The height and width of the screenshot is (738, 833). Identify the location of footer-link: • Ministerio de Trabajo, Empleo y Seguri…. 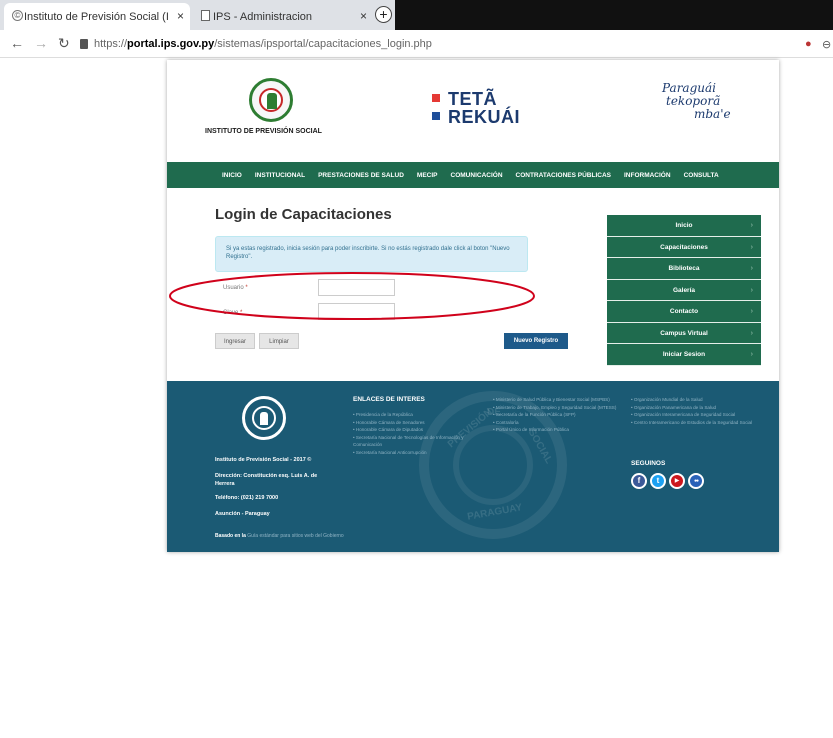
(556, 408).